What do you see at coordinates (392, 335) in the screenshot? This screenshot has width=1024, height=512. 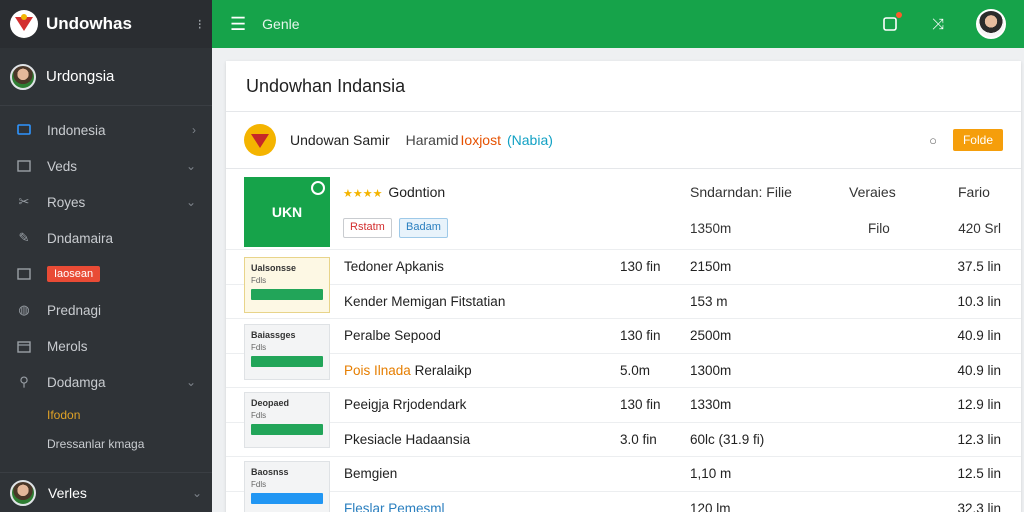 I see `row-name: Peralbe Sepood` at bounding box center [392, 335].